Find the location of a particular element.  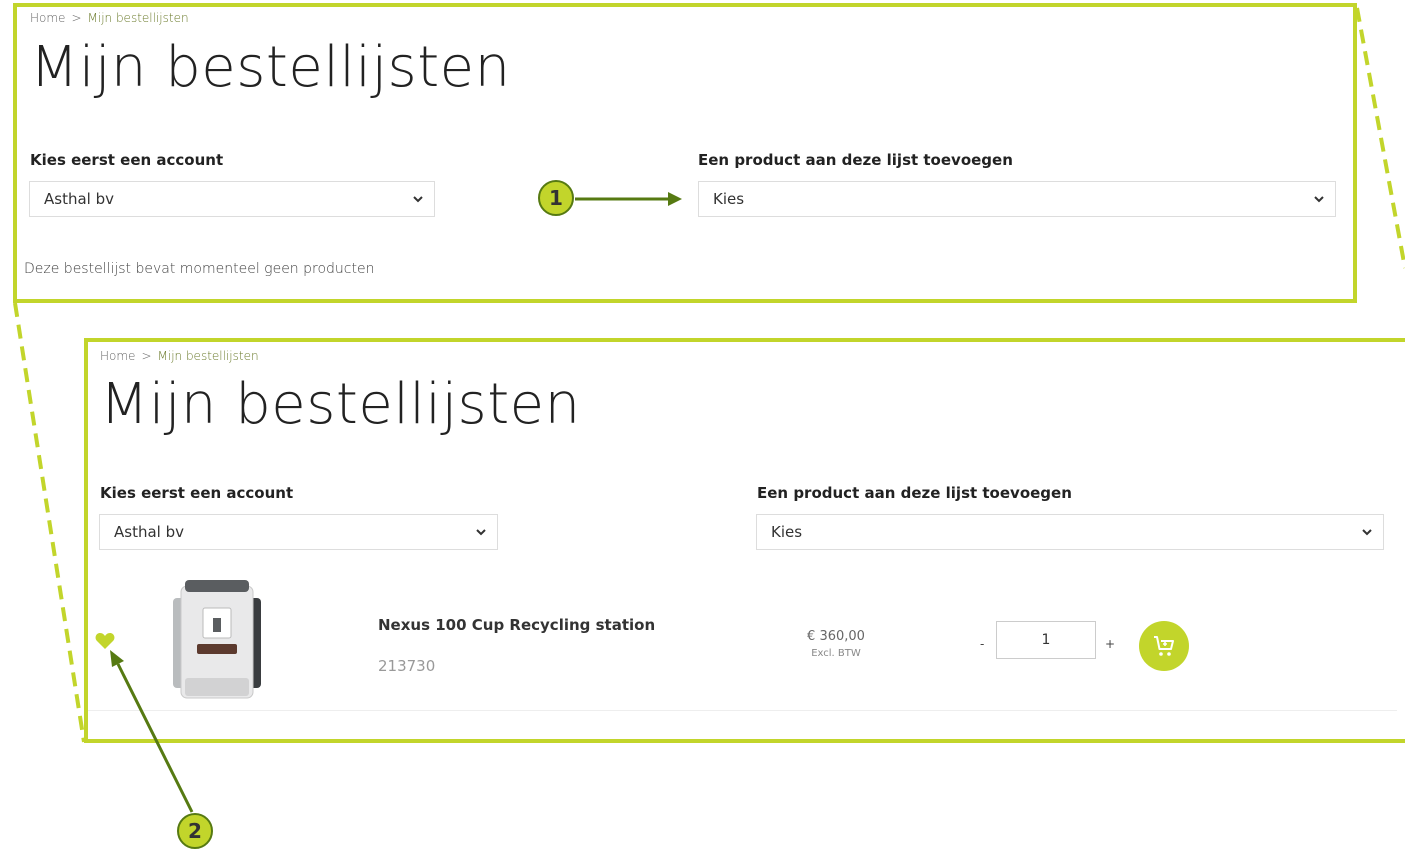

qty-increase-button: + is located at coordinates (1110, 644).